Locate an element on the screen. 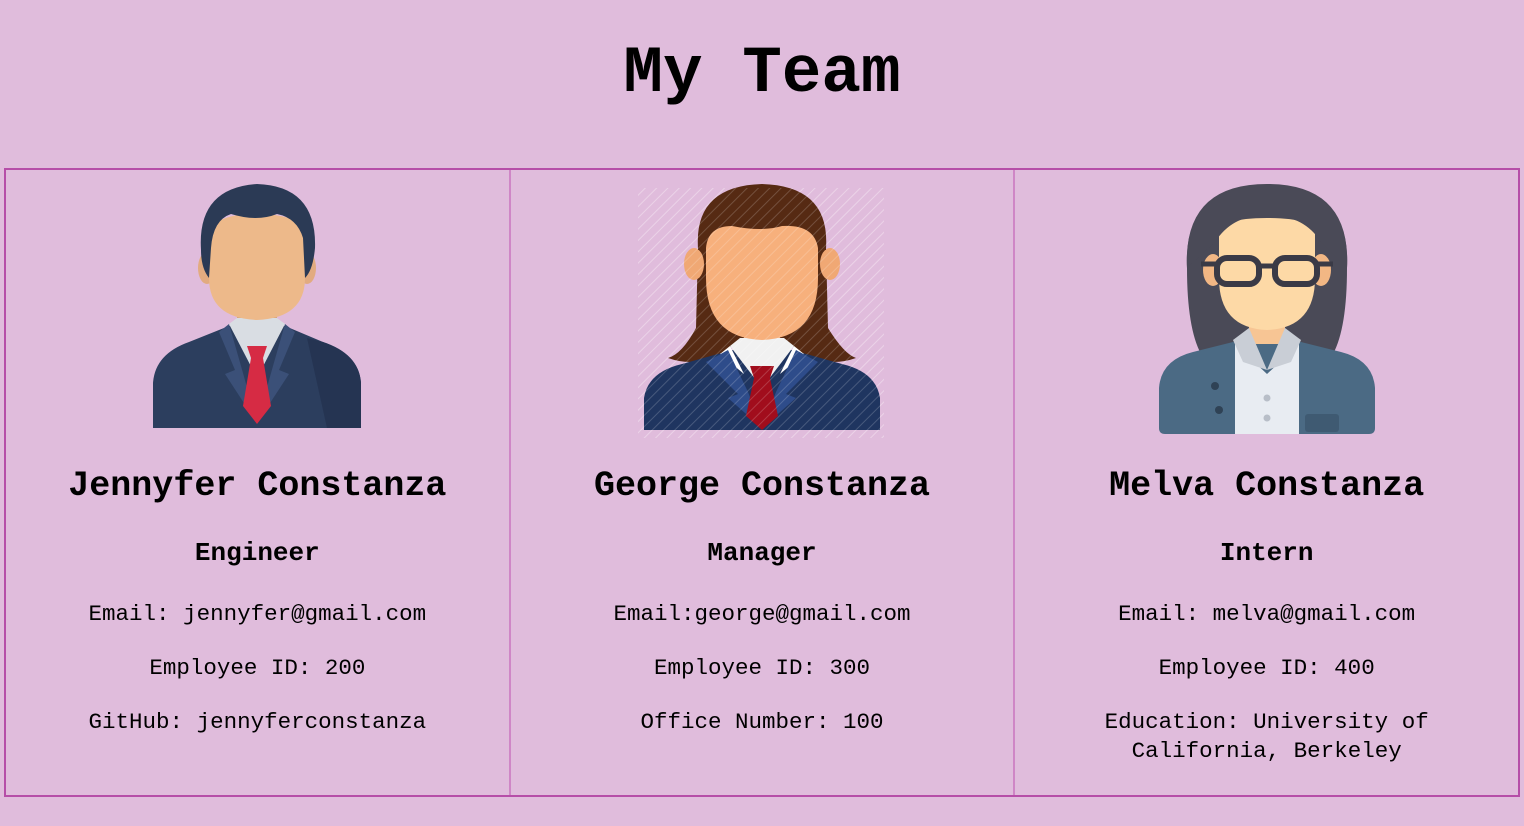 The image size is (1524, 826). employee-id: Employee ID: 400 is located at coordinates (1266, 668).